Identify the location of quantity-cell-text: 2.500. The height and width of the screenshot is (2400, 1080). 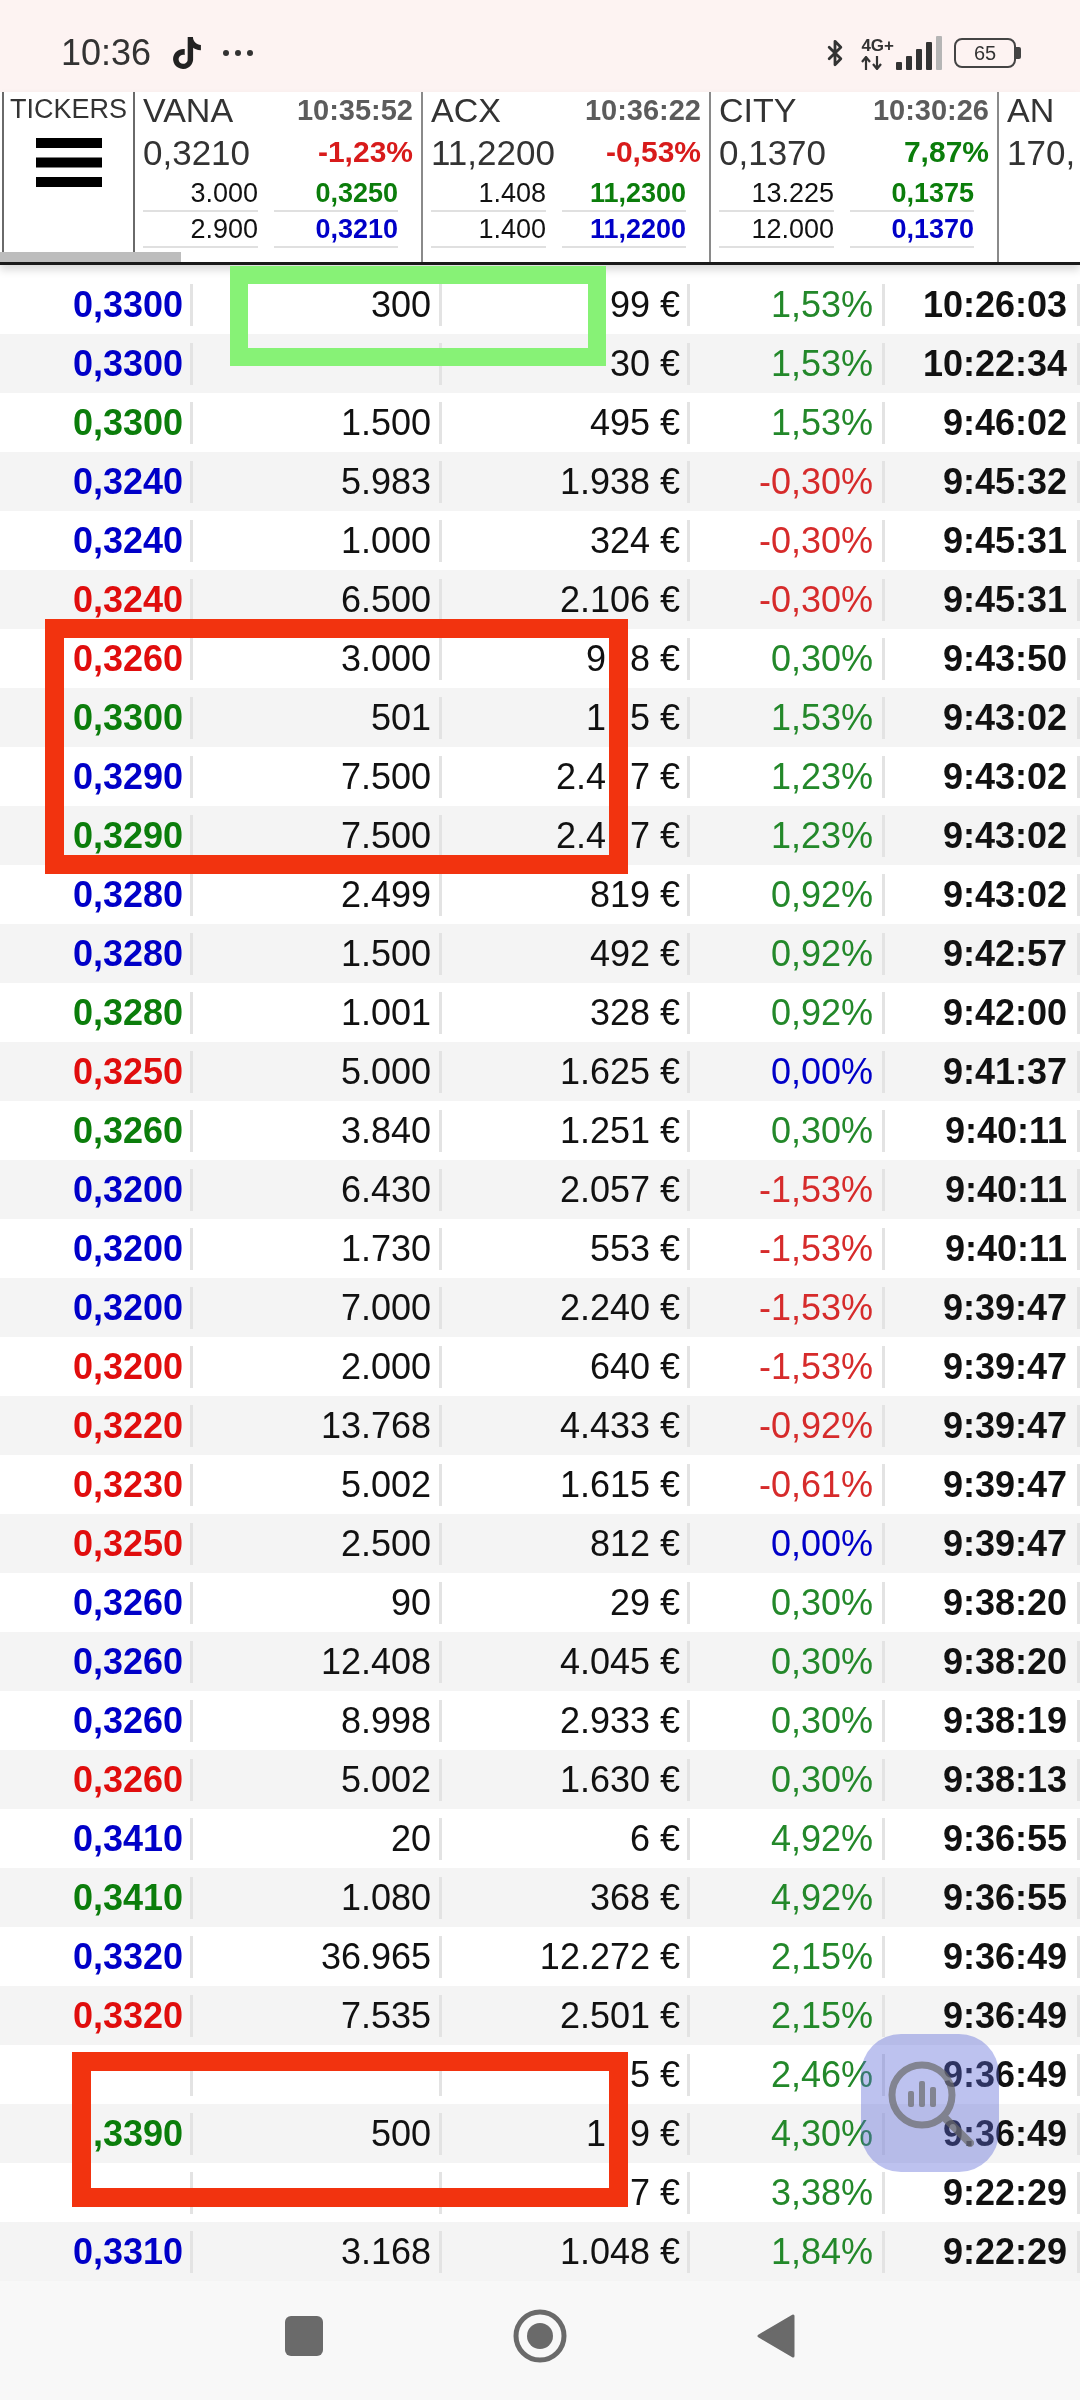
(385, 1543).